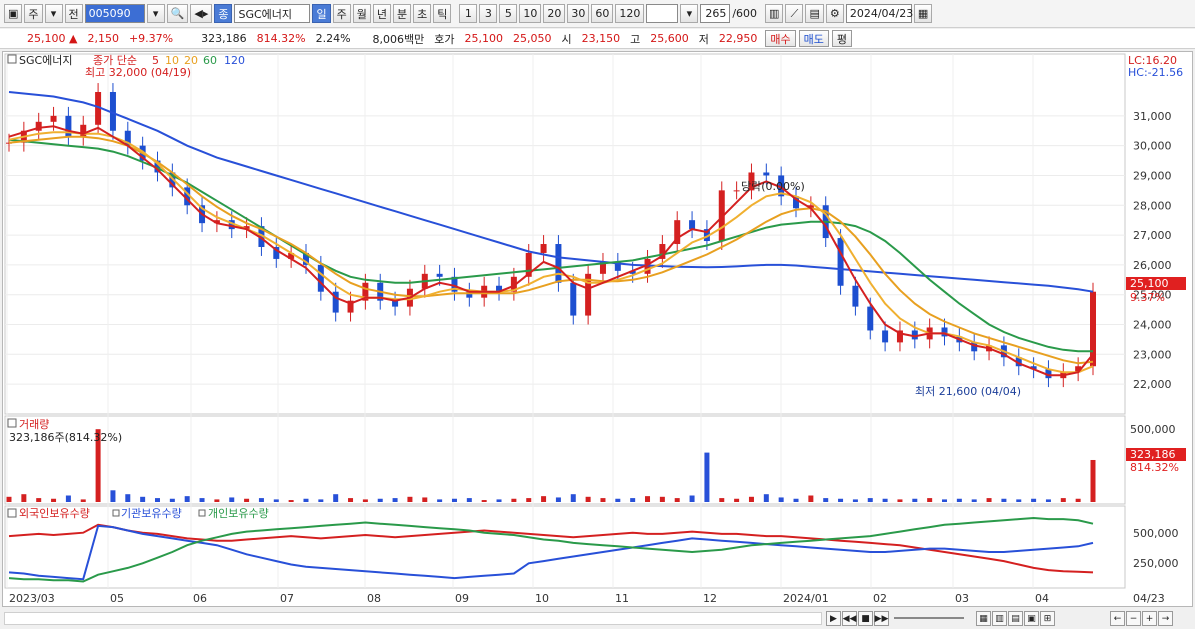 Image resolution: width=1195 pixels, height=629 pixels. Describe the element at coordinates (374, 598) in the screenshot. I see `time-axis-tick: 08` at that location.